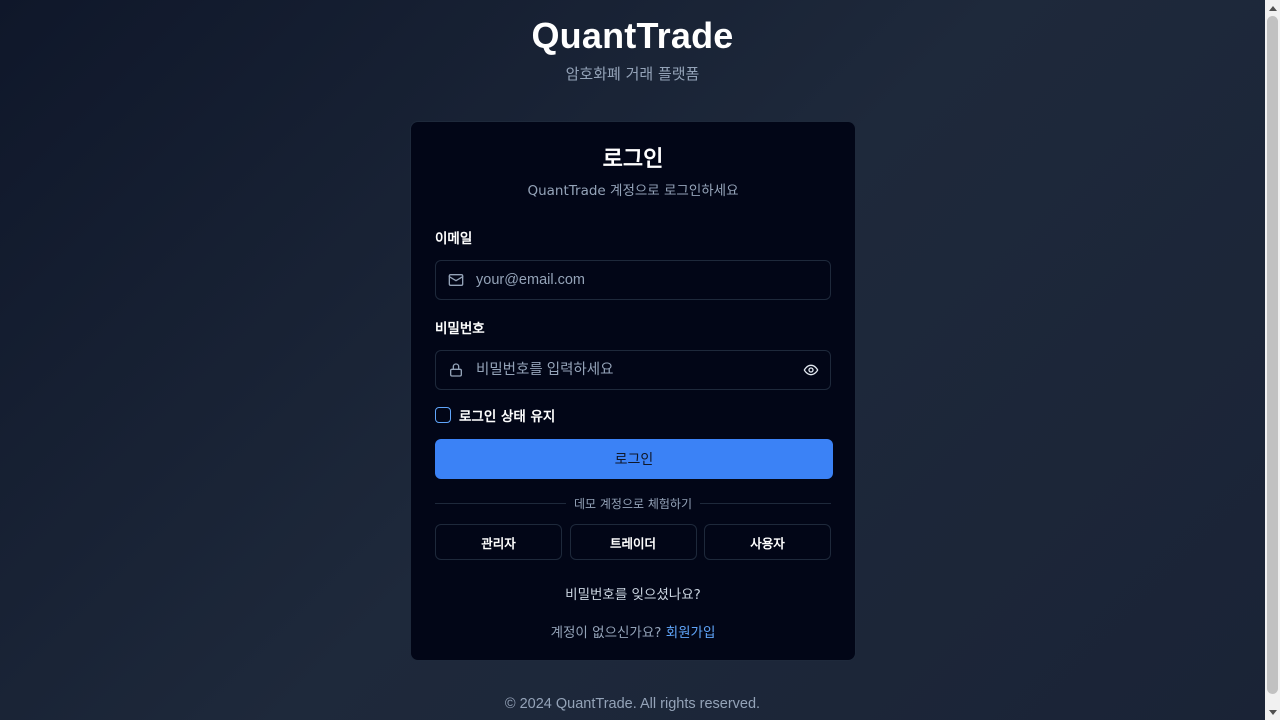  Describe the element at coordinates (632, 35) in the screenshot. I see `brand-title: QuantTrade` at that location.